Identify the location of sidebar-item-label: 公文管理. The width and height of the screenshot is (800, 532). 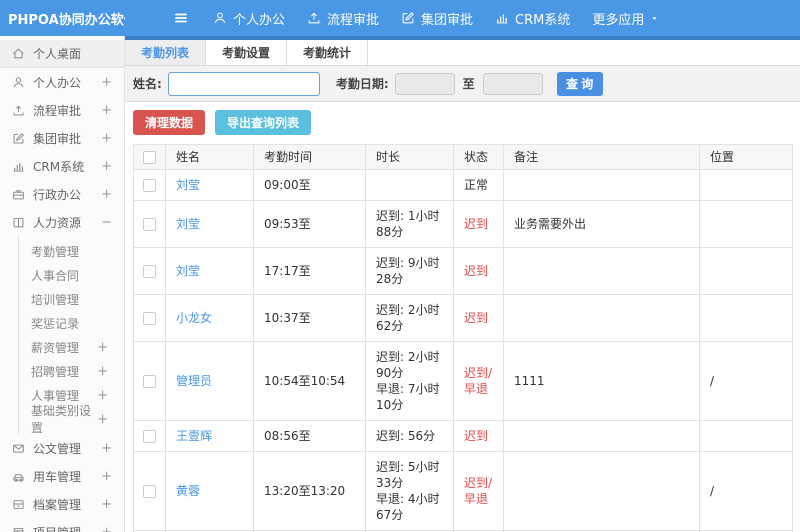
(57, 448).